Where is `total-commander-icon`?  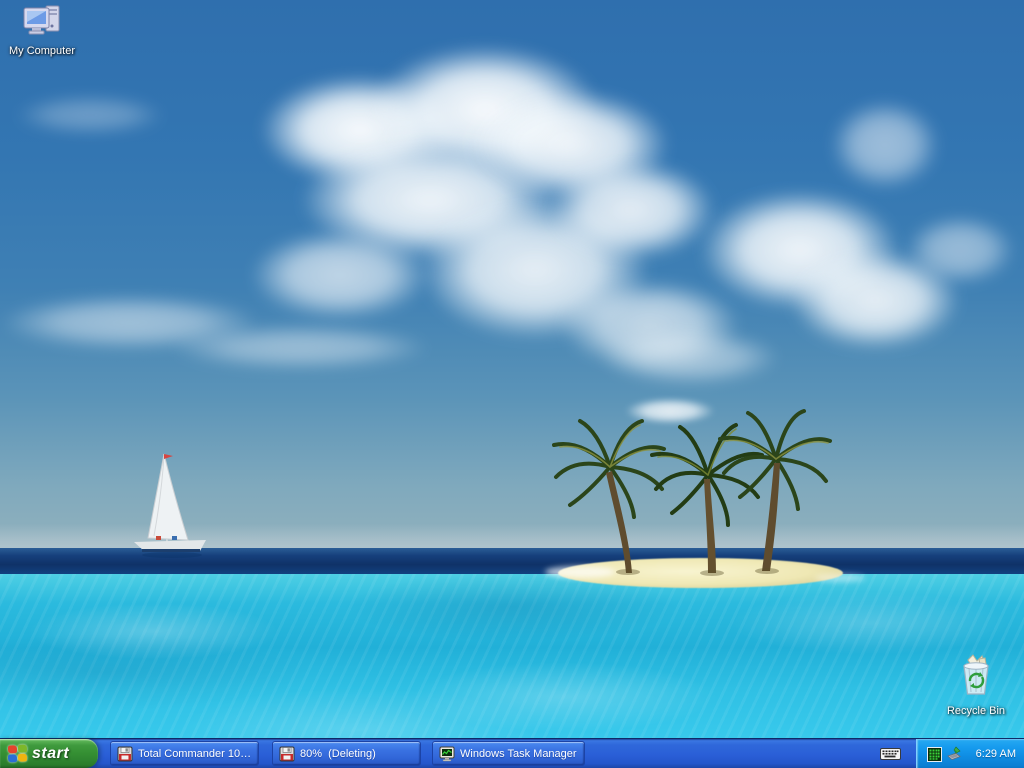
total-commander-icon is located at coordinates (125, 753).